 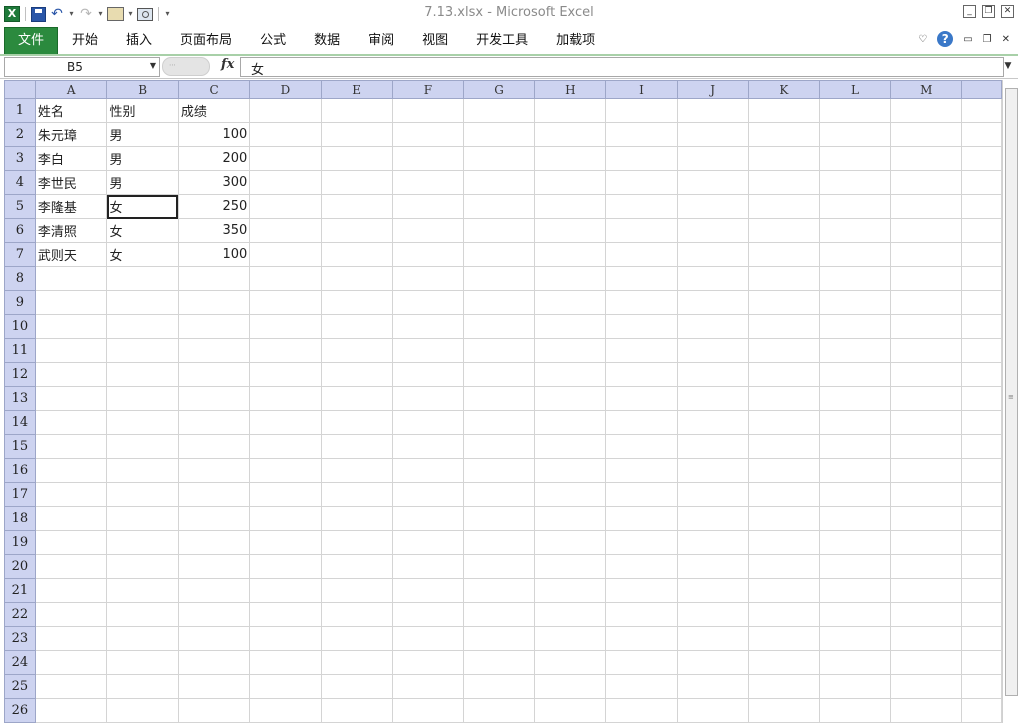 I want to click on cell-M9, so click(x=926, y=302).